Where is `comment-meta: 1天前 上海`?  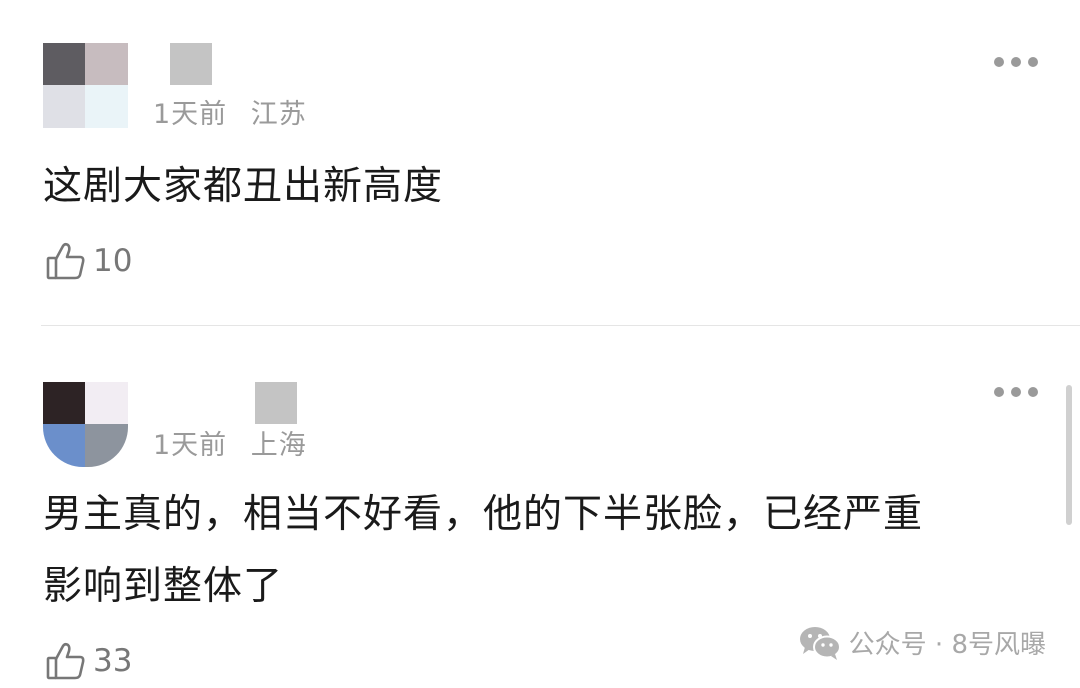 comment-meta: 1天前 上海 is located at coordinates (230, 442).